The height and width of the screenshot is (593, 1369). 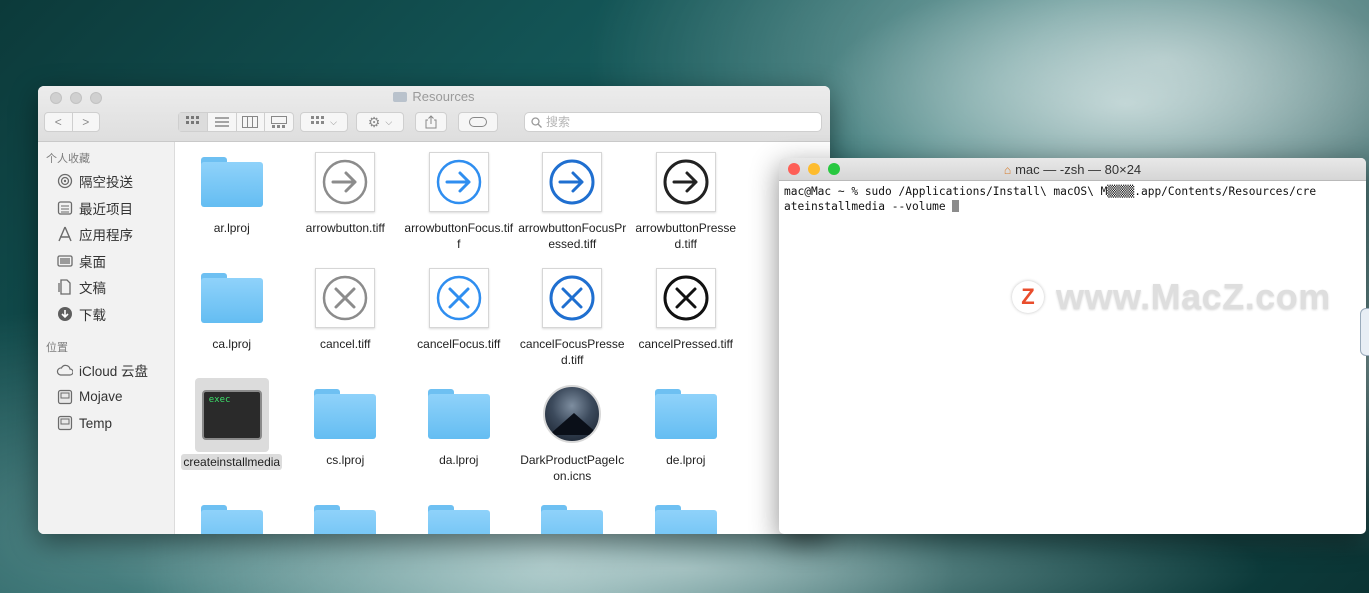 What do you see at coordinates (92, 262) in the screenshot?
I see `sidebar-item-label: 桌面` at bounding box center [92, 262].